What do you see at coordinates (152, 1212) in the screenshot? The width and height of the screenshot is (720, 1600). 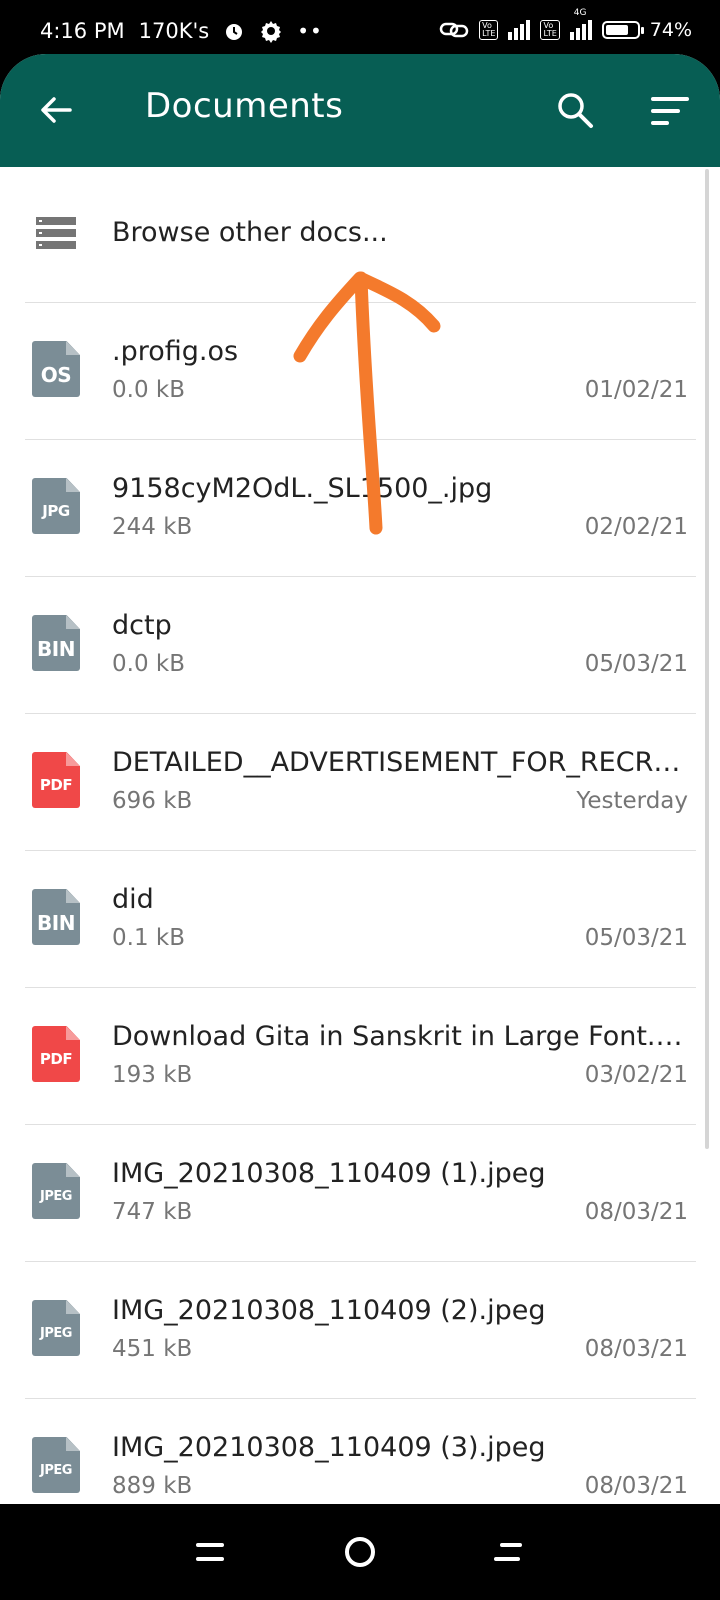 I see `file-size: 747 kB` at bounding box center [152, 1212].